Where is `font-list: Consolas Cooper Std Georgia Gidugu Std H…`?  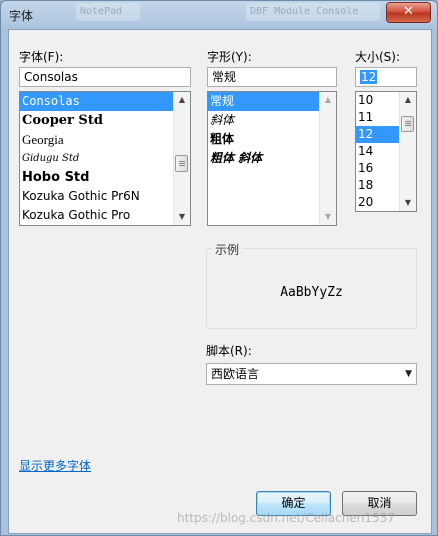 font-list: Consolas Cooper Std Georgia Gidugu Std H… is located at coordinates (105, 158).